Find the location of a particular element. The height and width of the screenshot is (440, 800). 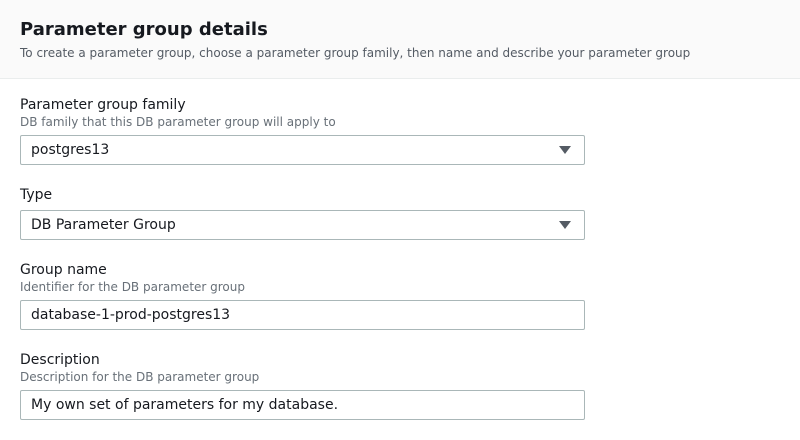

parameter-group-family-select: postgres13 is located at coordinates (302, 150).